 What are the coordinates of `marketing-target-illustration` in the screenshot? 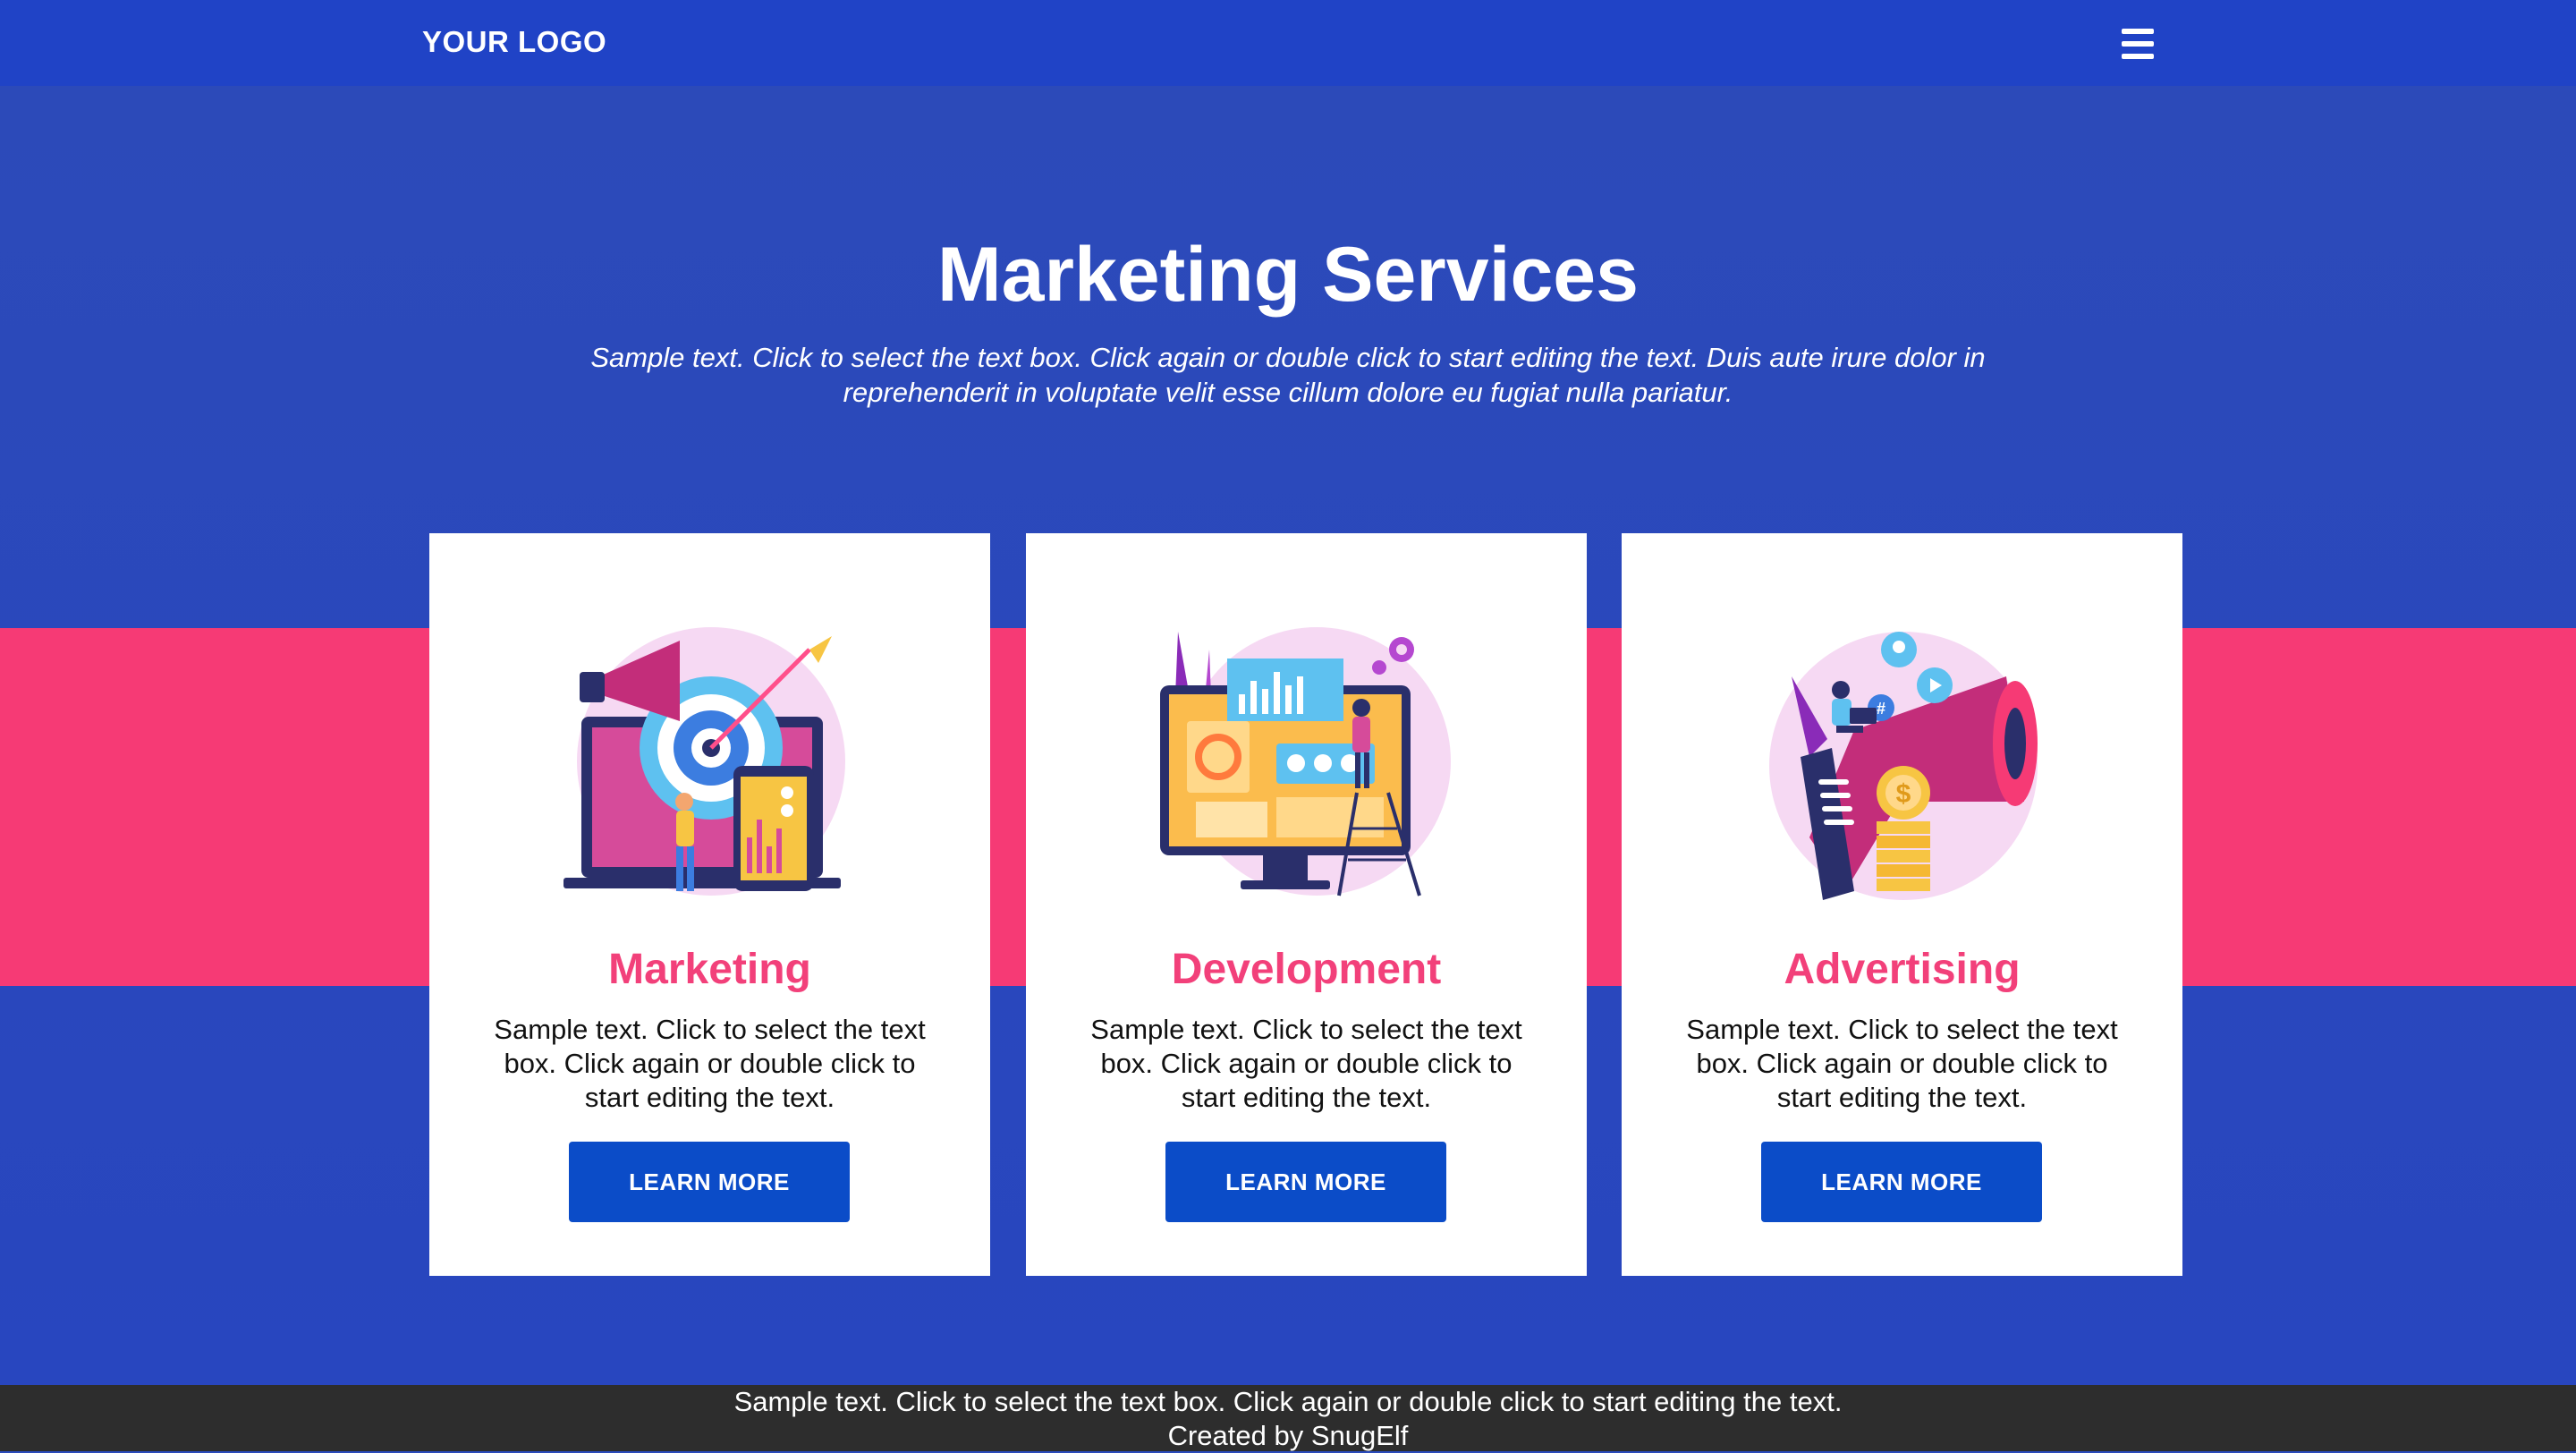 It's located at (704, 761).